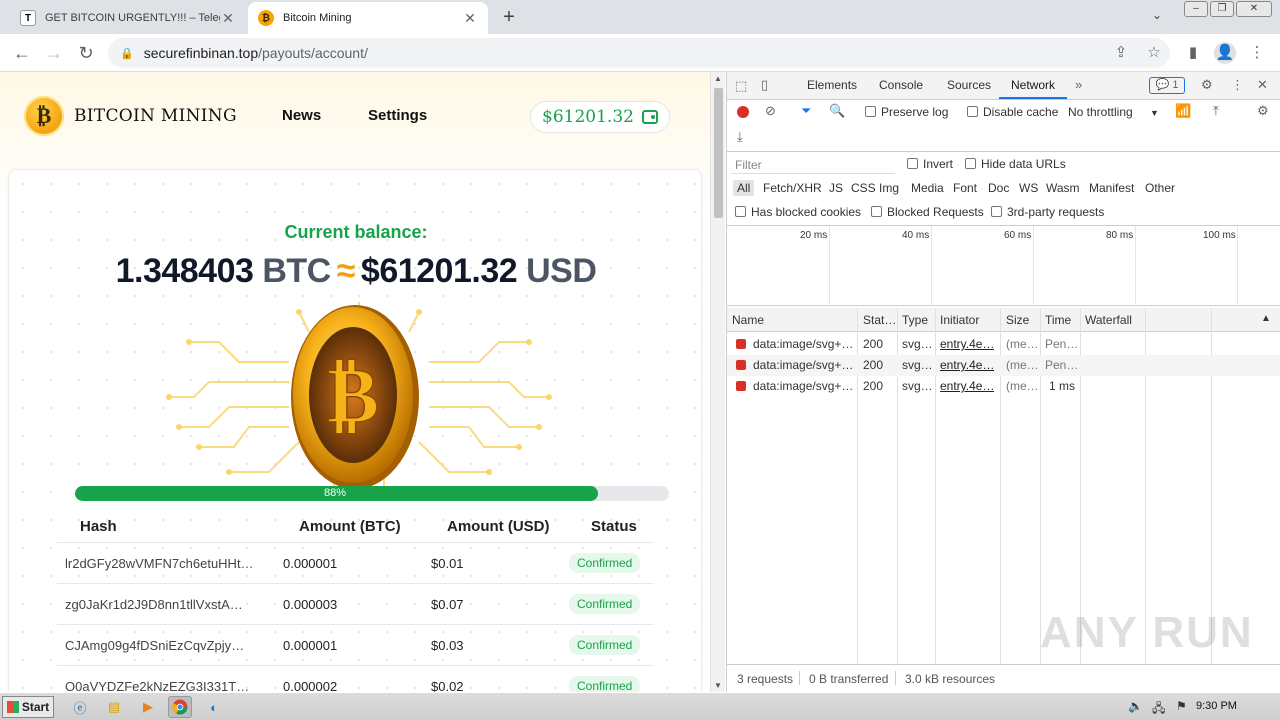 Image resolution: width=1280 pixels, height=720 pixels. What do you see at coordinates (214, 707) in the screenshot?
I see `edge-icon: ◐` at bounding box center [214, 707].